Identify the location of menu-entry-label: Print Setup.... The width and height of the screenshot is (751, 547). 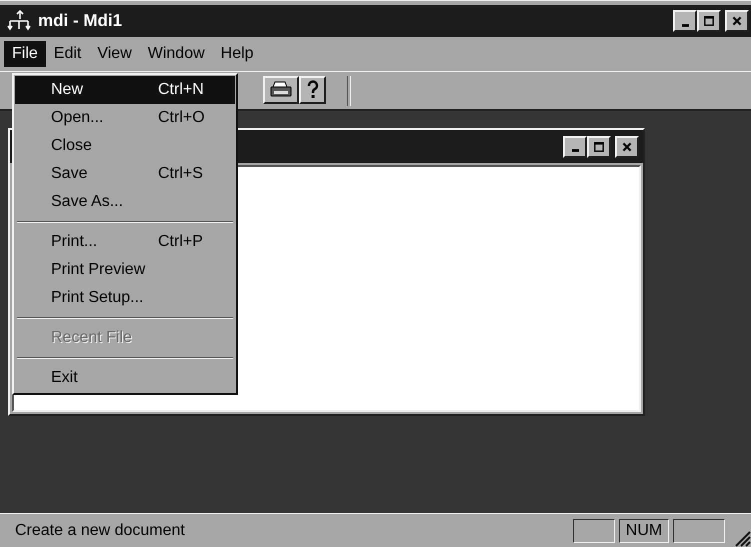
(97, 298).